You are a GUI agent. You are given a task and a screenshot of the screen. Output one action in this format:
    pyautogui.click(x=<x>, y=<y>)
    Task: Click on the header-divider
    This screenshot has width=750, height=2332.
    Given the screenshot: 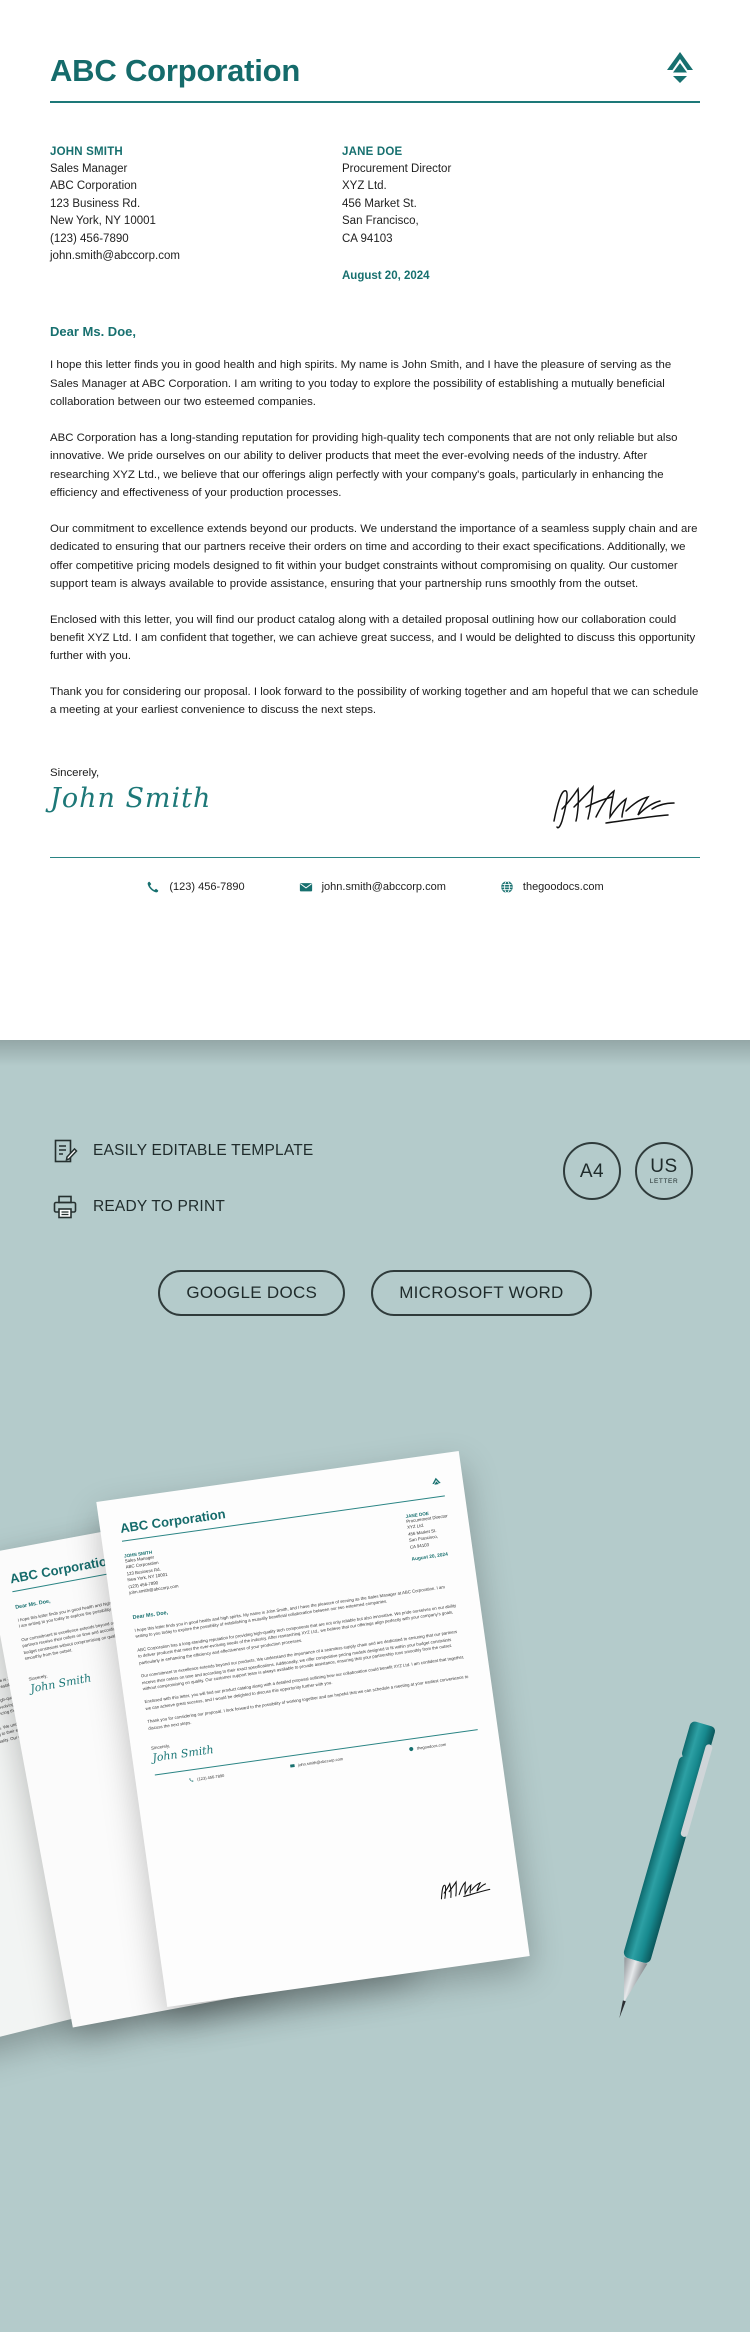 What is the action you would take?
    pyautogui.click(x=375, y=102)
    